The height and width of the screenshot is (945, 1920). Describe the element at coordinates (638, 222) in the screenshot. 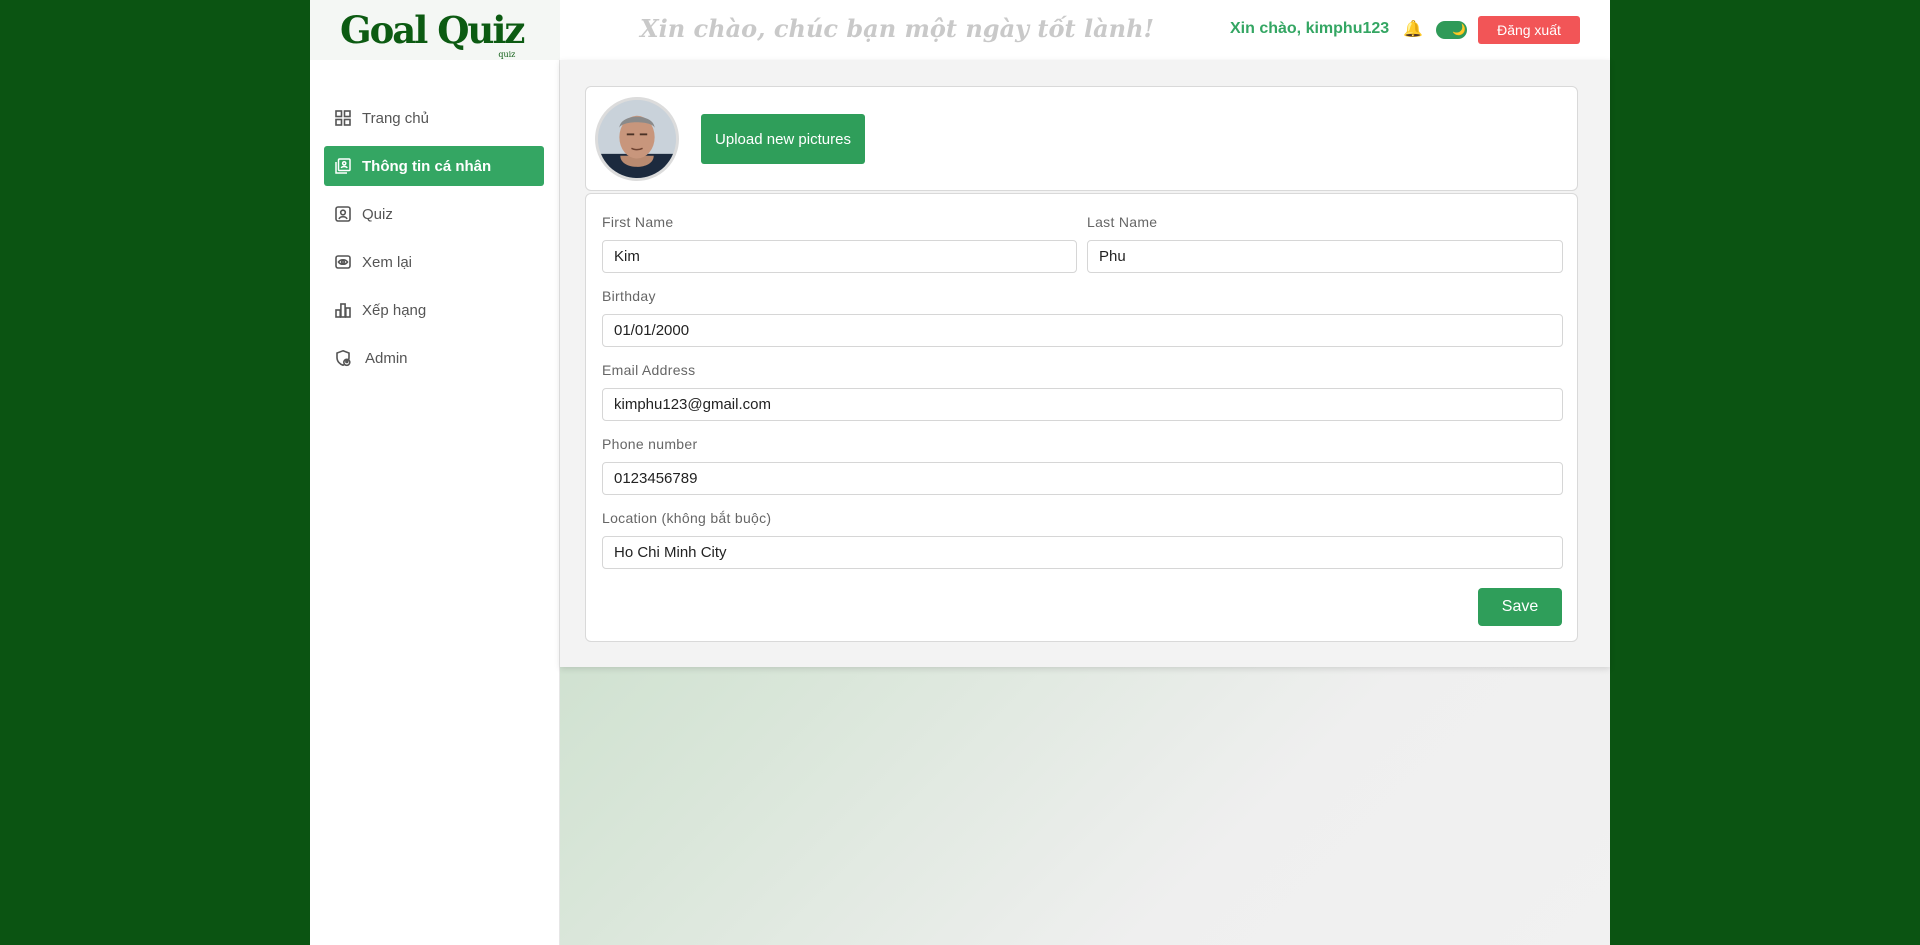

I see `first-name-label: First Name` at that location.